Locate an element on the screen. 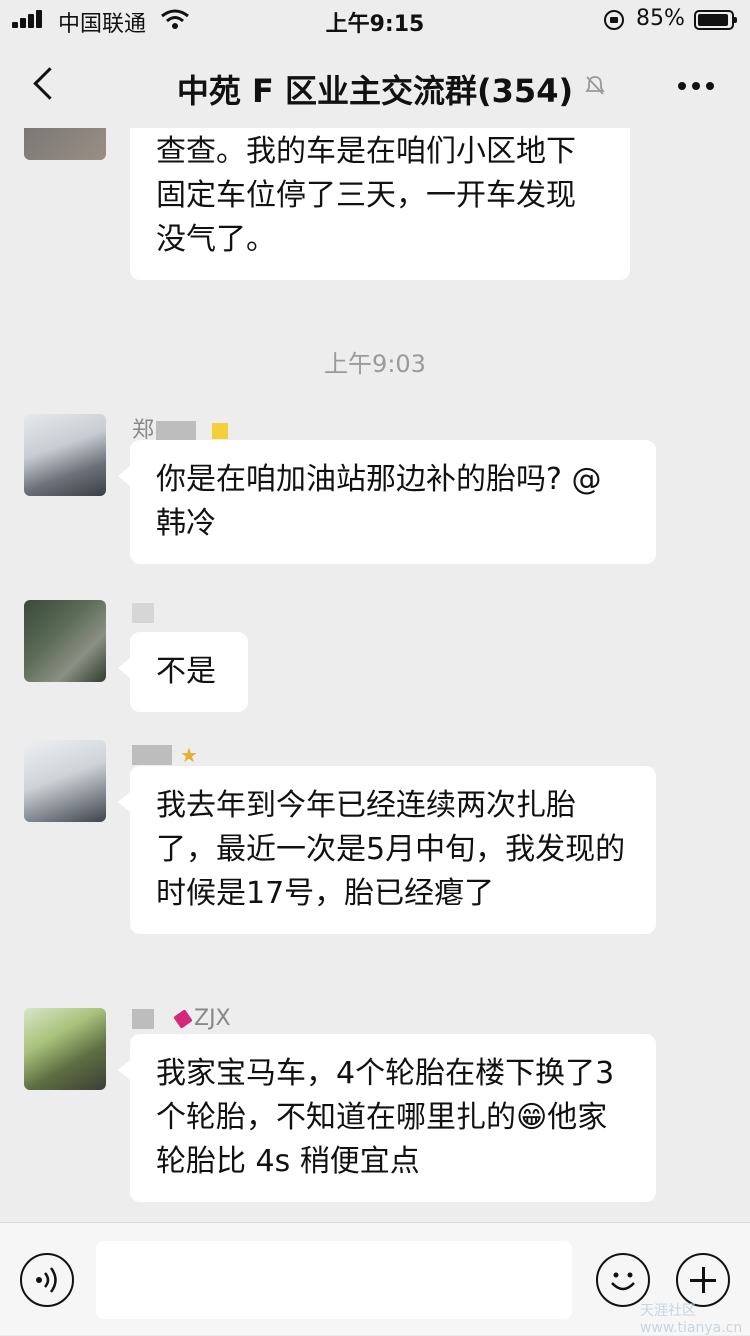 Image resolution: width=750 pixels, height=1336 pixels. message-input is located at coordinates (334, 1280).